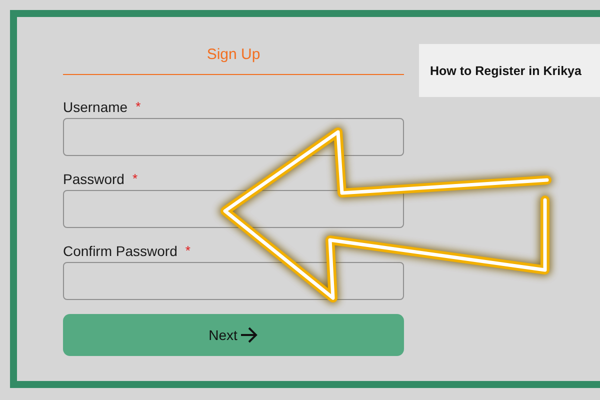 Image resolution: width=600 pixels, height=400 pixels. Describe the element at coordinates (95, 107) in the screenshot. I see `field-label: Username` at that location.